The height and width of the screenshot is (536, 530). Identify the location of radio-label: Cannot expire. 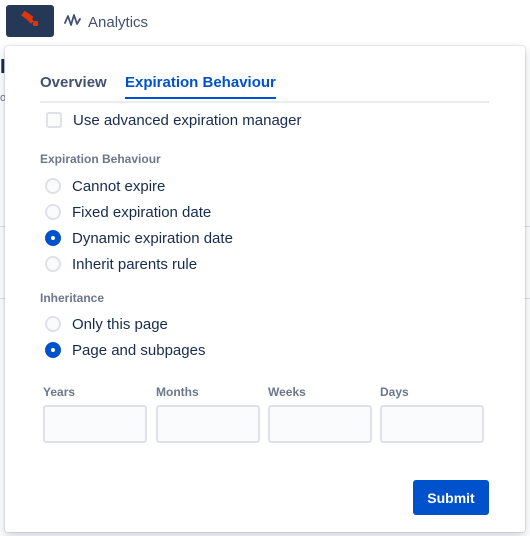
(119, 186).